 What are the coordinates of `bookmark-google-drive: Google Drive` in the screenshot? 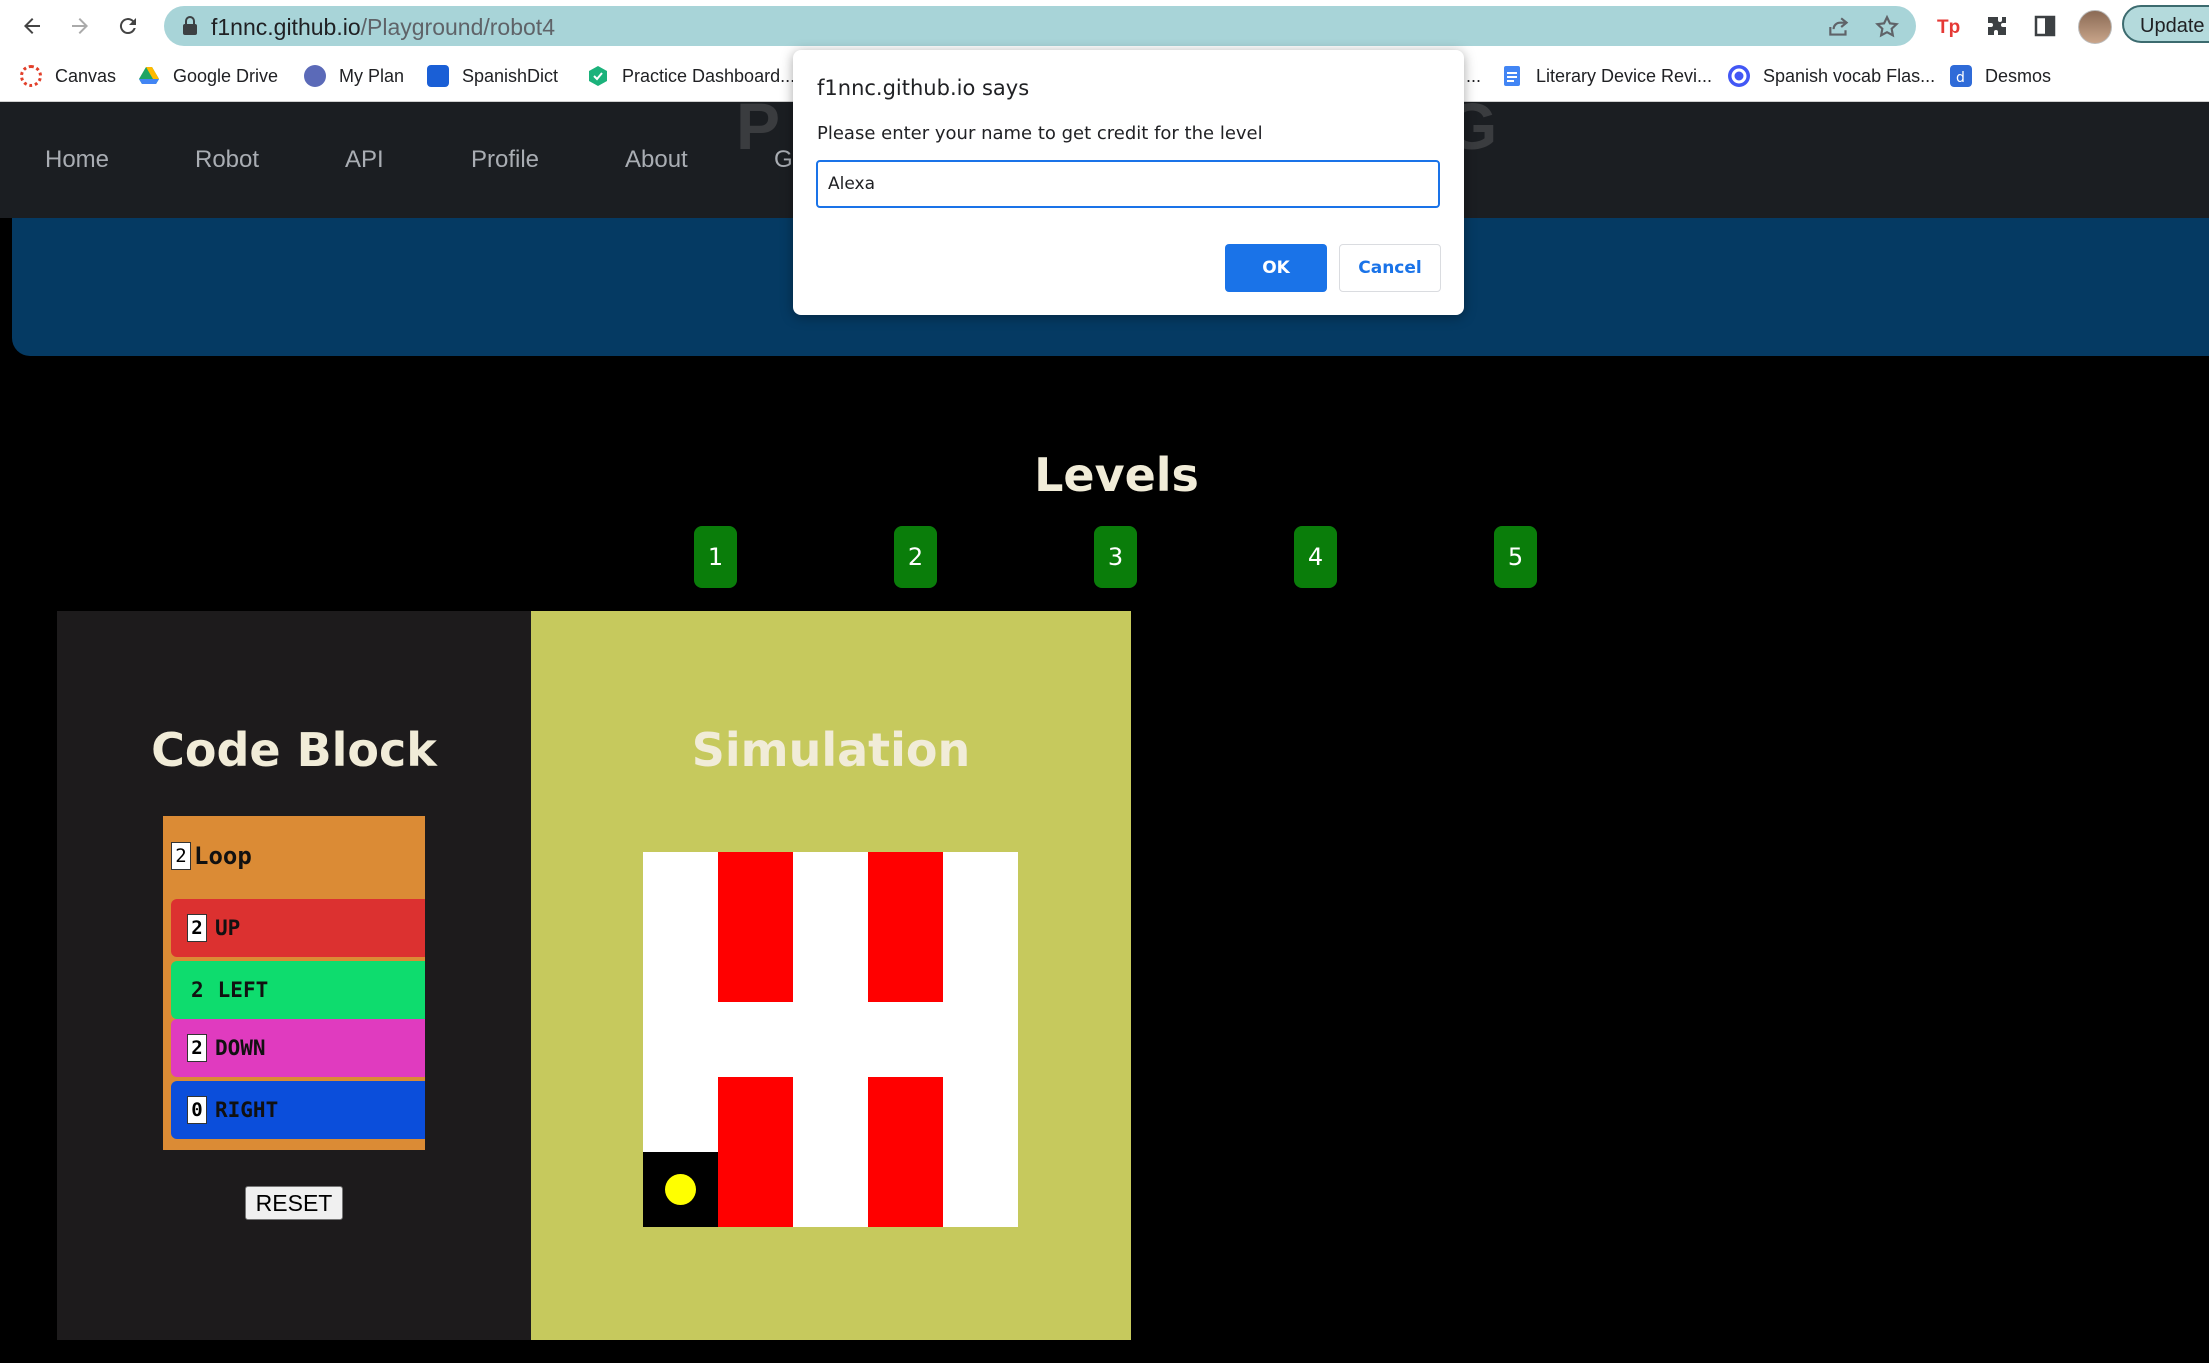 It's located at (208, 76).